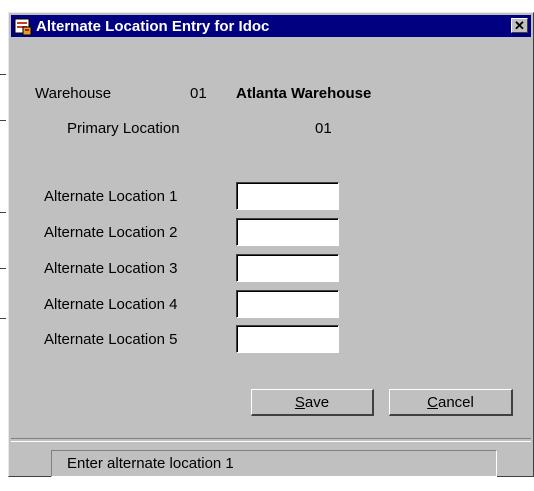  Describe the element at coordinates (198, 93) in the screenshot. I see `warehouse-code: 01` at that location.